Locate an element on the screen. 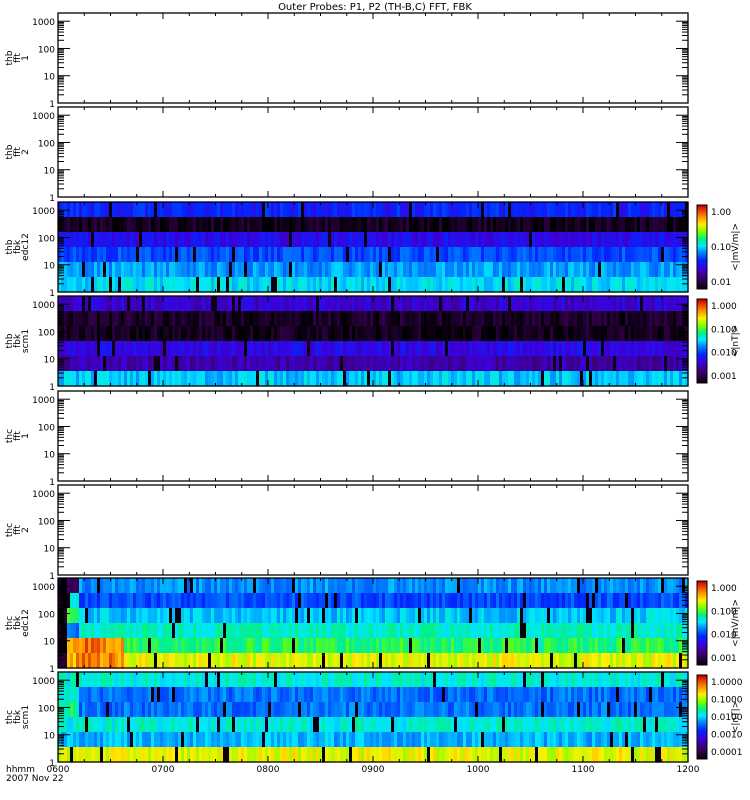  panel-thc-fft-1: 1101001000thcfft1 is located at coordinates (347, 439).